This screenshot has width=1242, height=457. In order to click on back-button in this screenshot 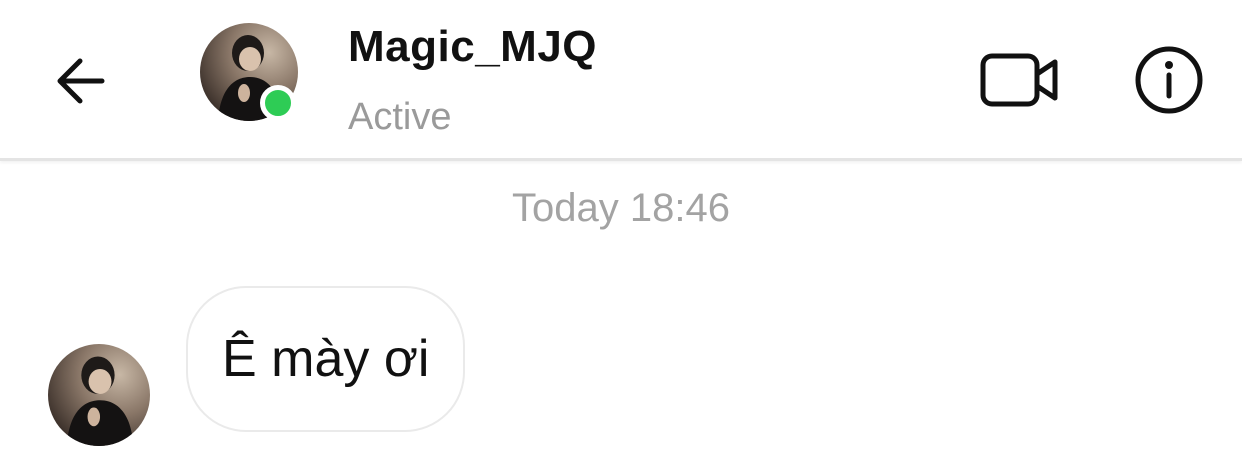, I will do `click(80, 81)`.